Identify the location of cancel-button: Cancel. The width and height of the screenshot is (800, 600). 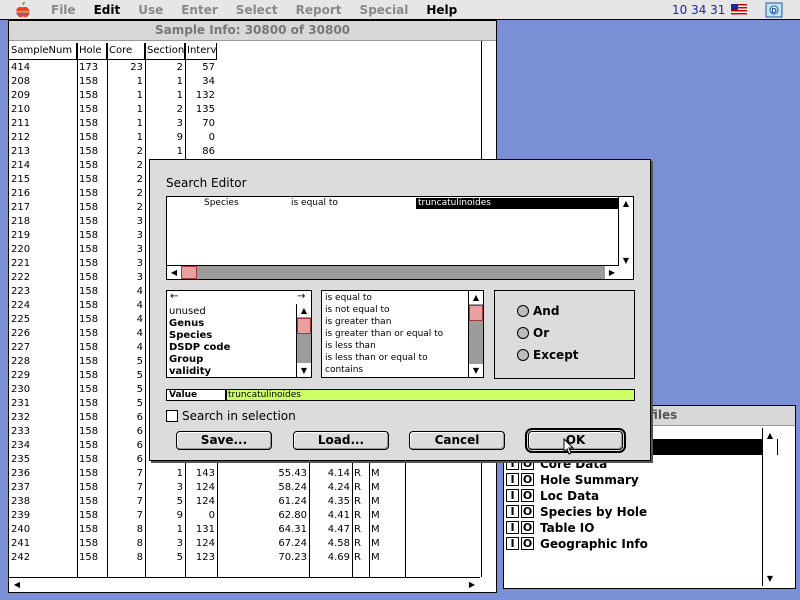
(457, 440).